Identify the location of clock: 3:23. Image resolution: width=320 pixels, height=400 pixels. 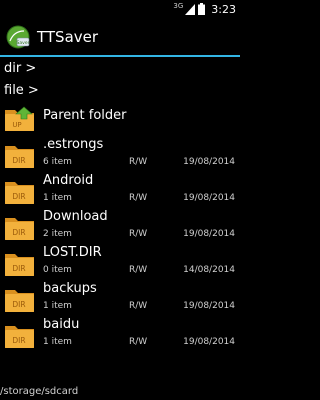
(223, 9).